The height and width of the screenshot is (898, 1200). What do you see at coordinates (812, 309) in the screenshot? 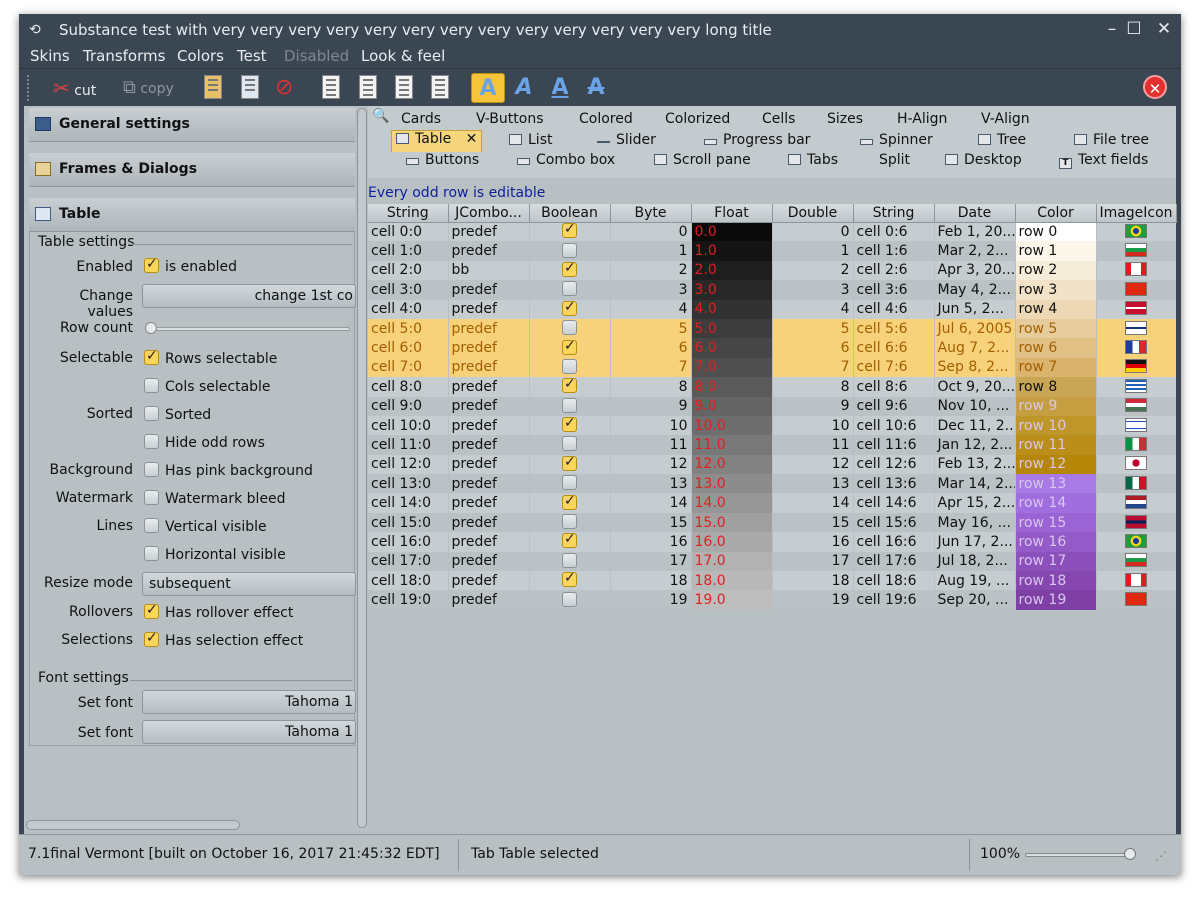
I see `cell-double: 4` at bounding box center [812, 309].